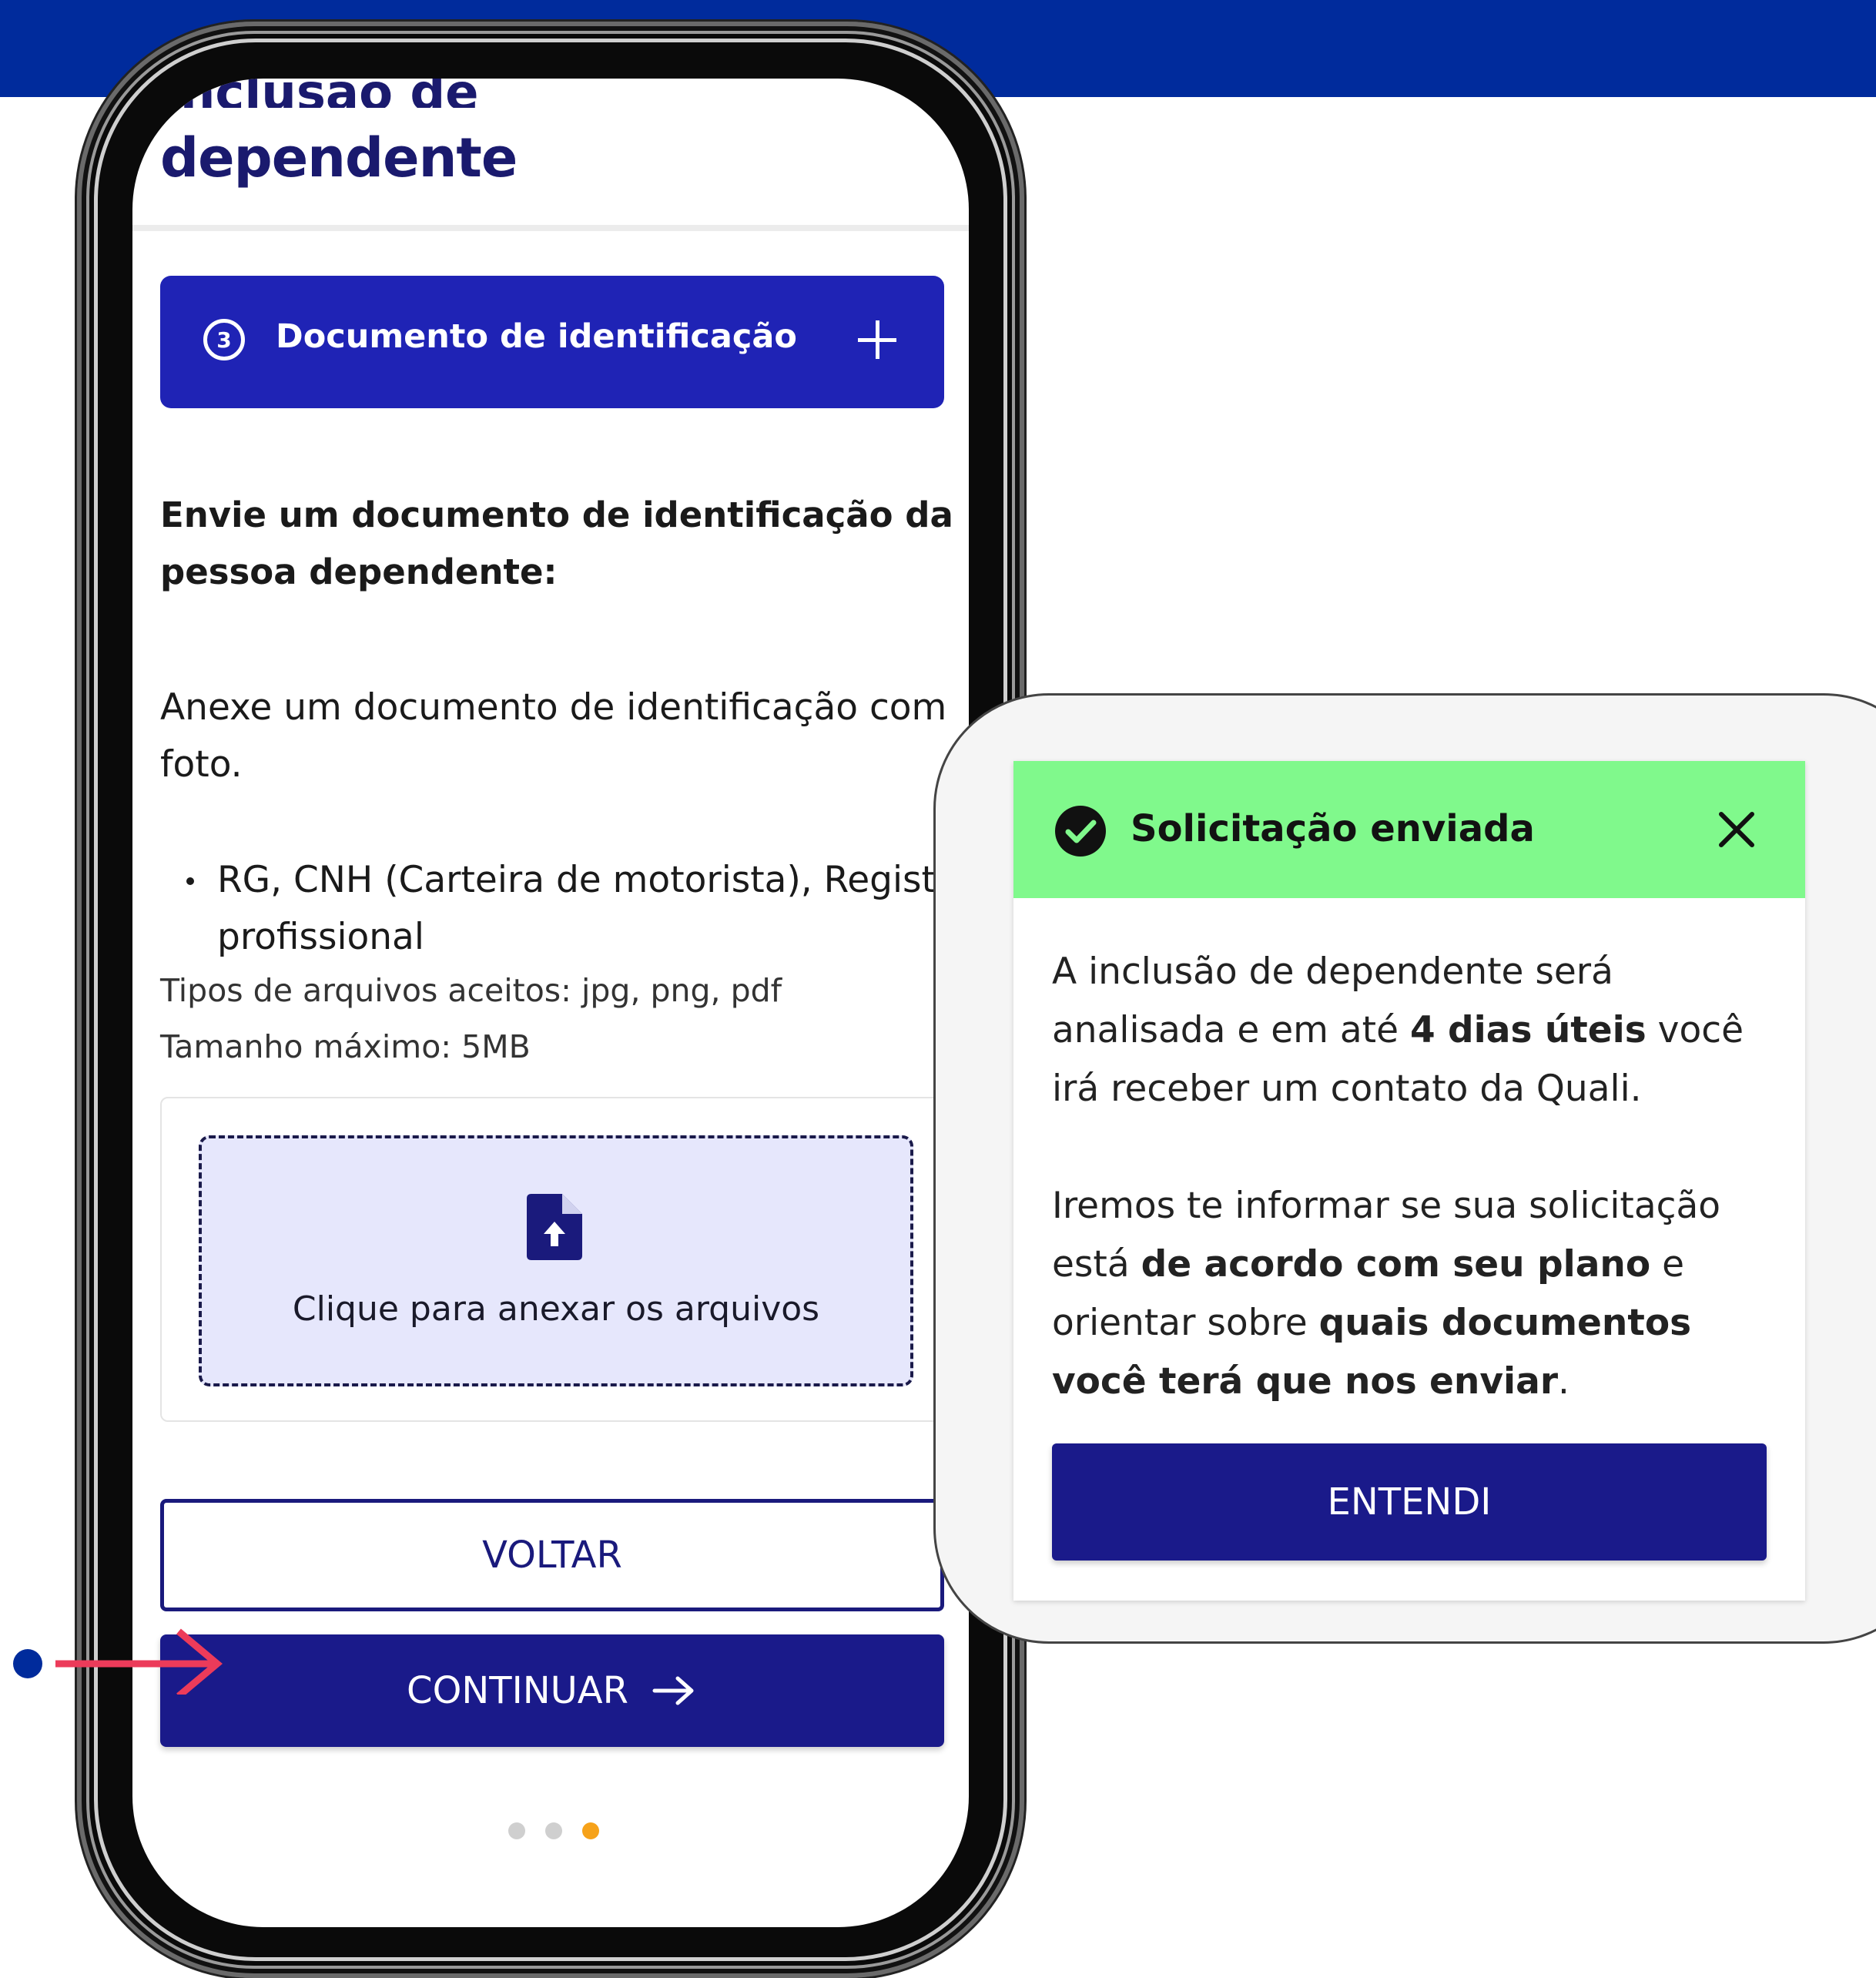  What do you see at coordinates (1736, 829) in the screenshot?
I see `close-icon` at bounding box center [1736, 829].